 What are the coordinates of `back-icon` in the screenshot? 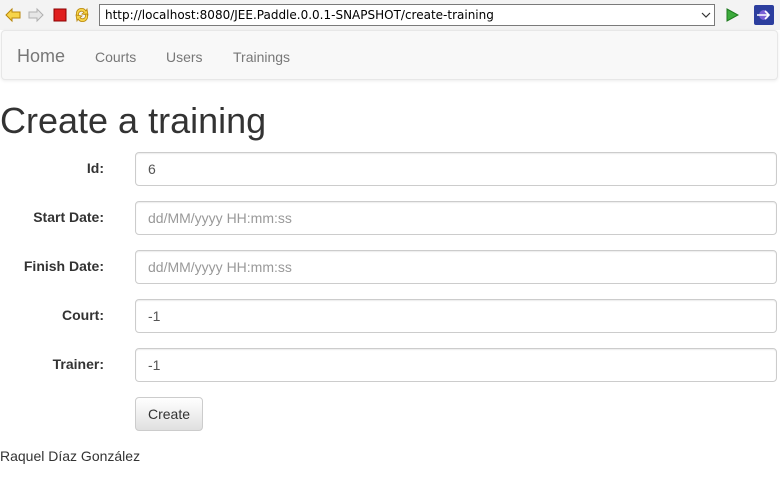 It's located at (13, 15).